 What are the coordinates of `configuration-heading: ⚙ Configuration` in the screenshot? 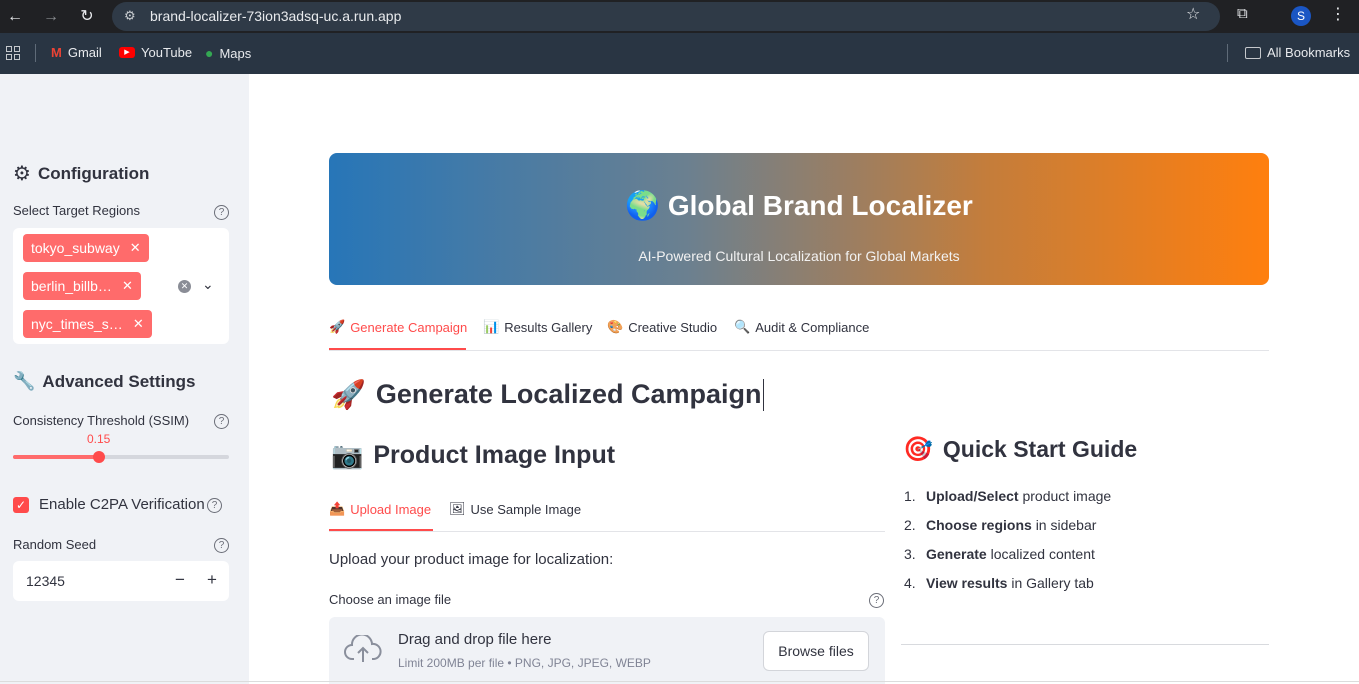 It's located at (81, 173).